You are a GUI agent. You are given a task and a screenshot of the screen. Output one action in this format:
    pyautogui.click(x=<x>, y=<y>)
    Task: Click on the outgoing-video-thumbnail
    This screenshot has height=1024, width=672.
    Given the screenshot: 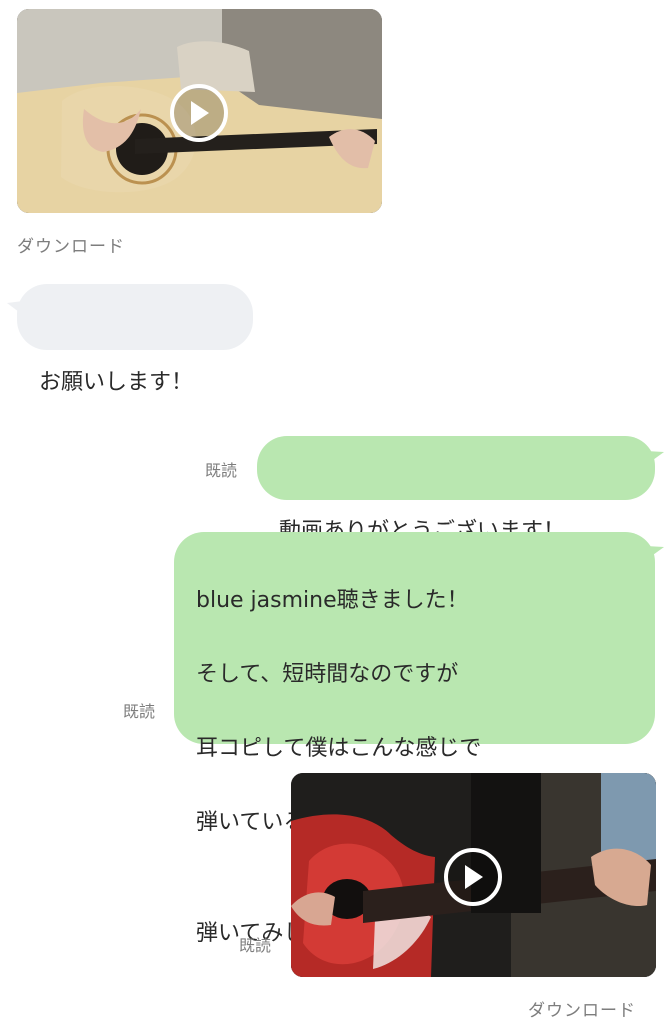 What is the action you would take?
    pyautogui.click(x=473, y=875)
    